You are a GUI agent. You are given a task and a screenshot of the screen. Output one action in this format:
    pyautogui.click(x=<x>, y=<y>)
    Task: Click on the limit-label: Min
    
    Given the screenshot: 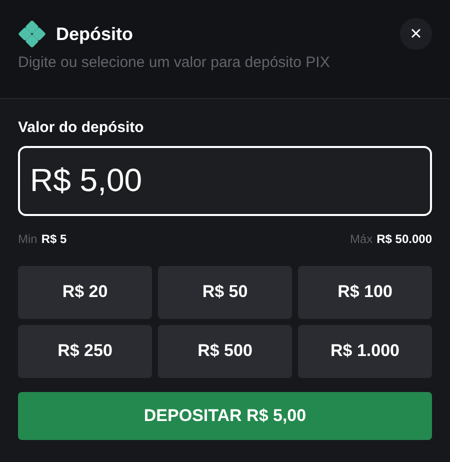 What is the action you would take?
    pyautogui.click(x=28, y=239)
    